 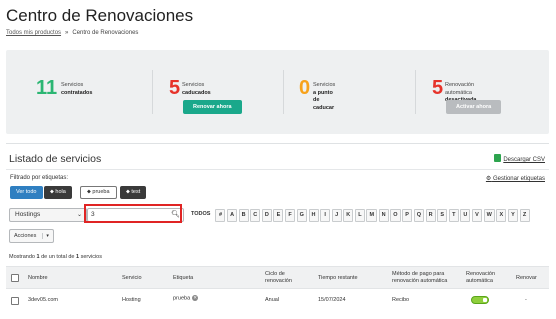 What do you see at coordinates (301, 215) in the screenshot?
I see `letter-filter: G` at bounding box center [301, 215].